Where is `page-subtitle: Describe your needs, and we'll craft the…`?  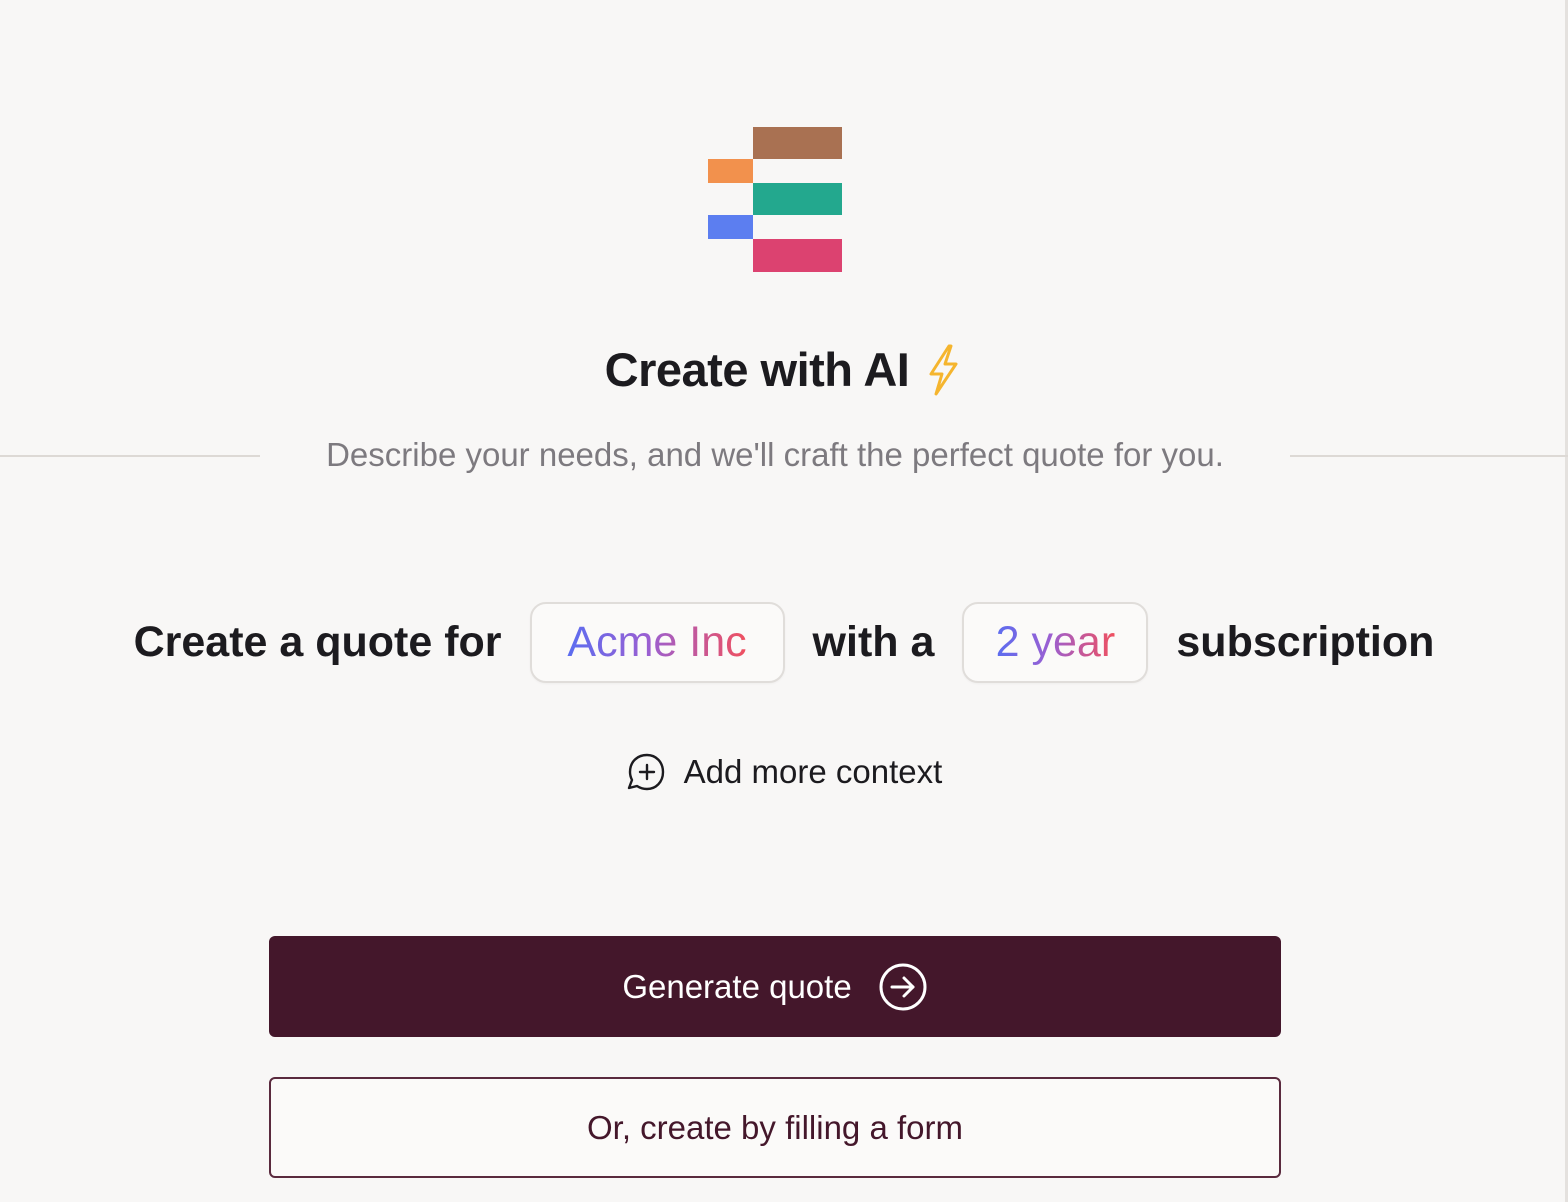 page-subtitle: Describe your needs, and we'll craft the… is located at coordinates (775, 454).